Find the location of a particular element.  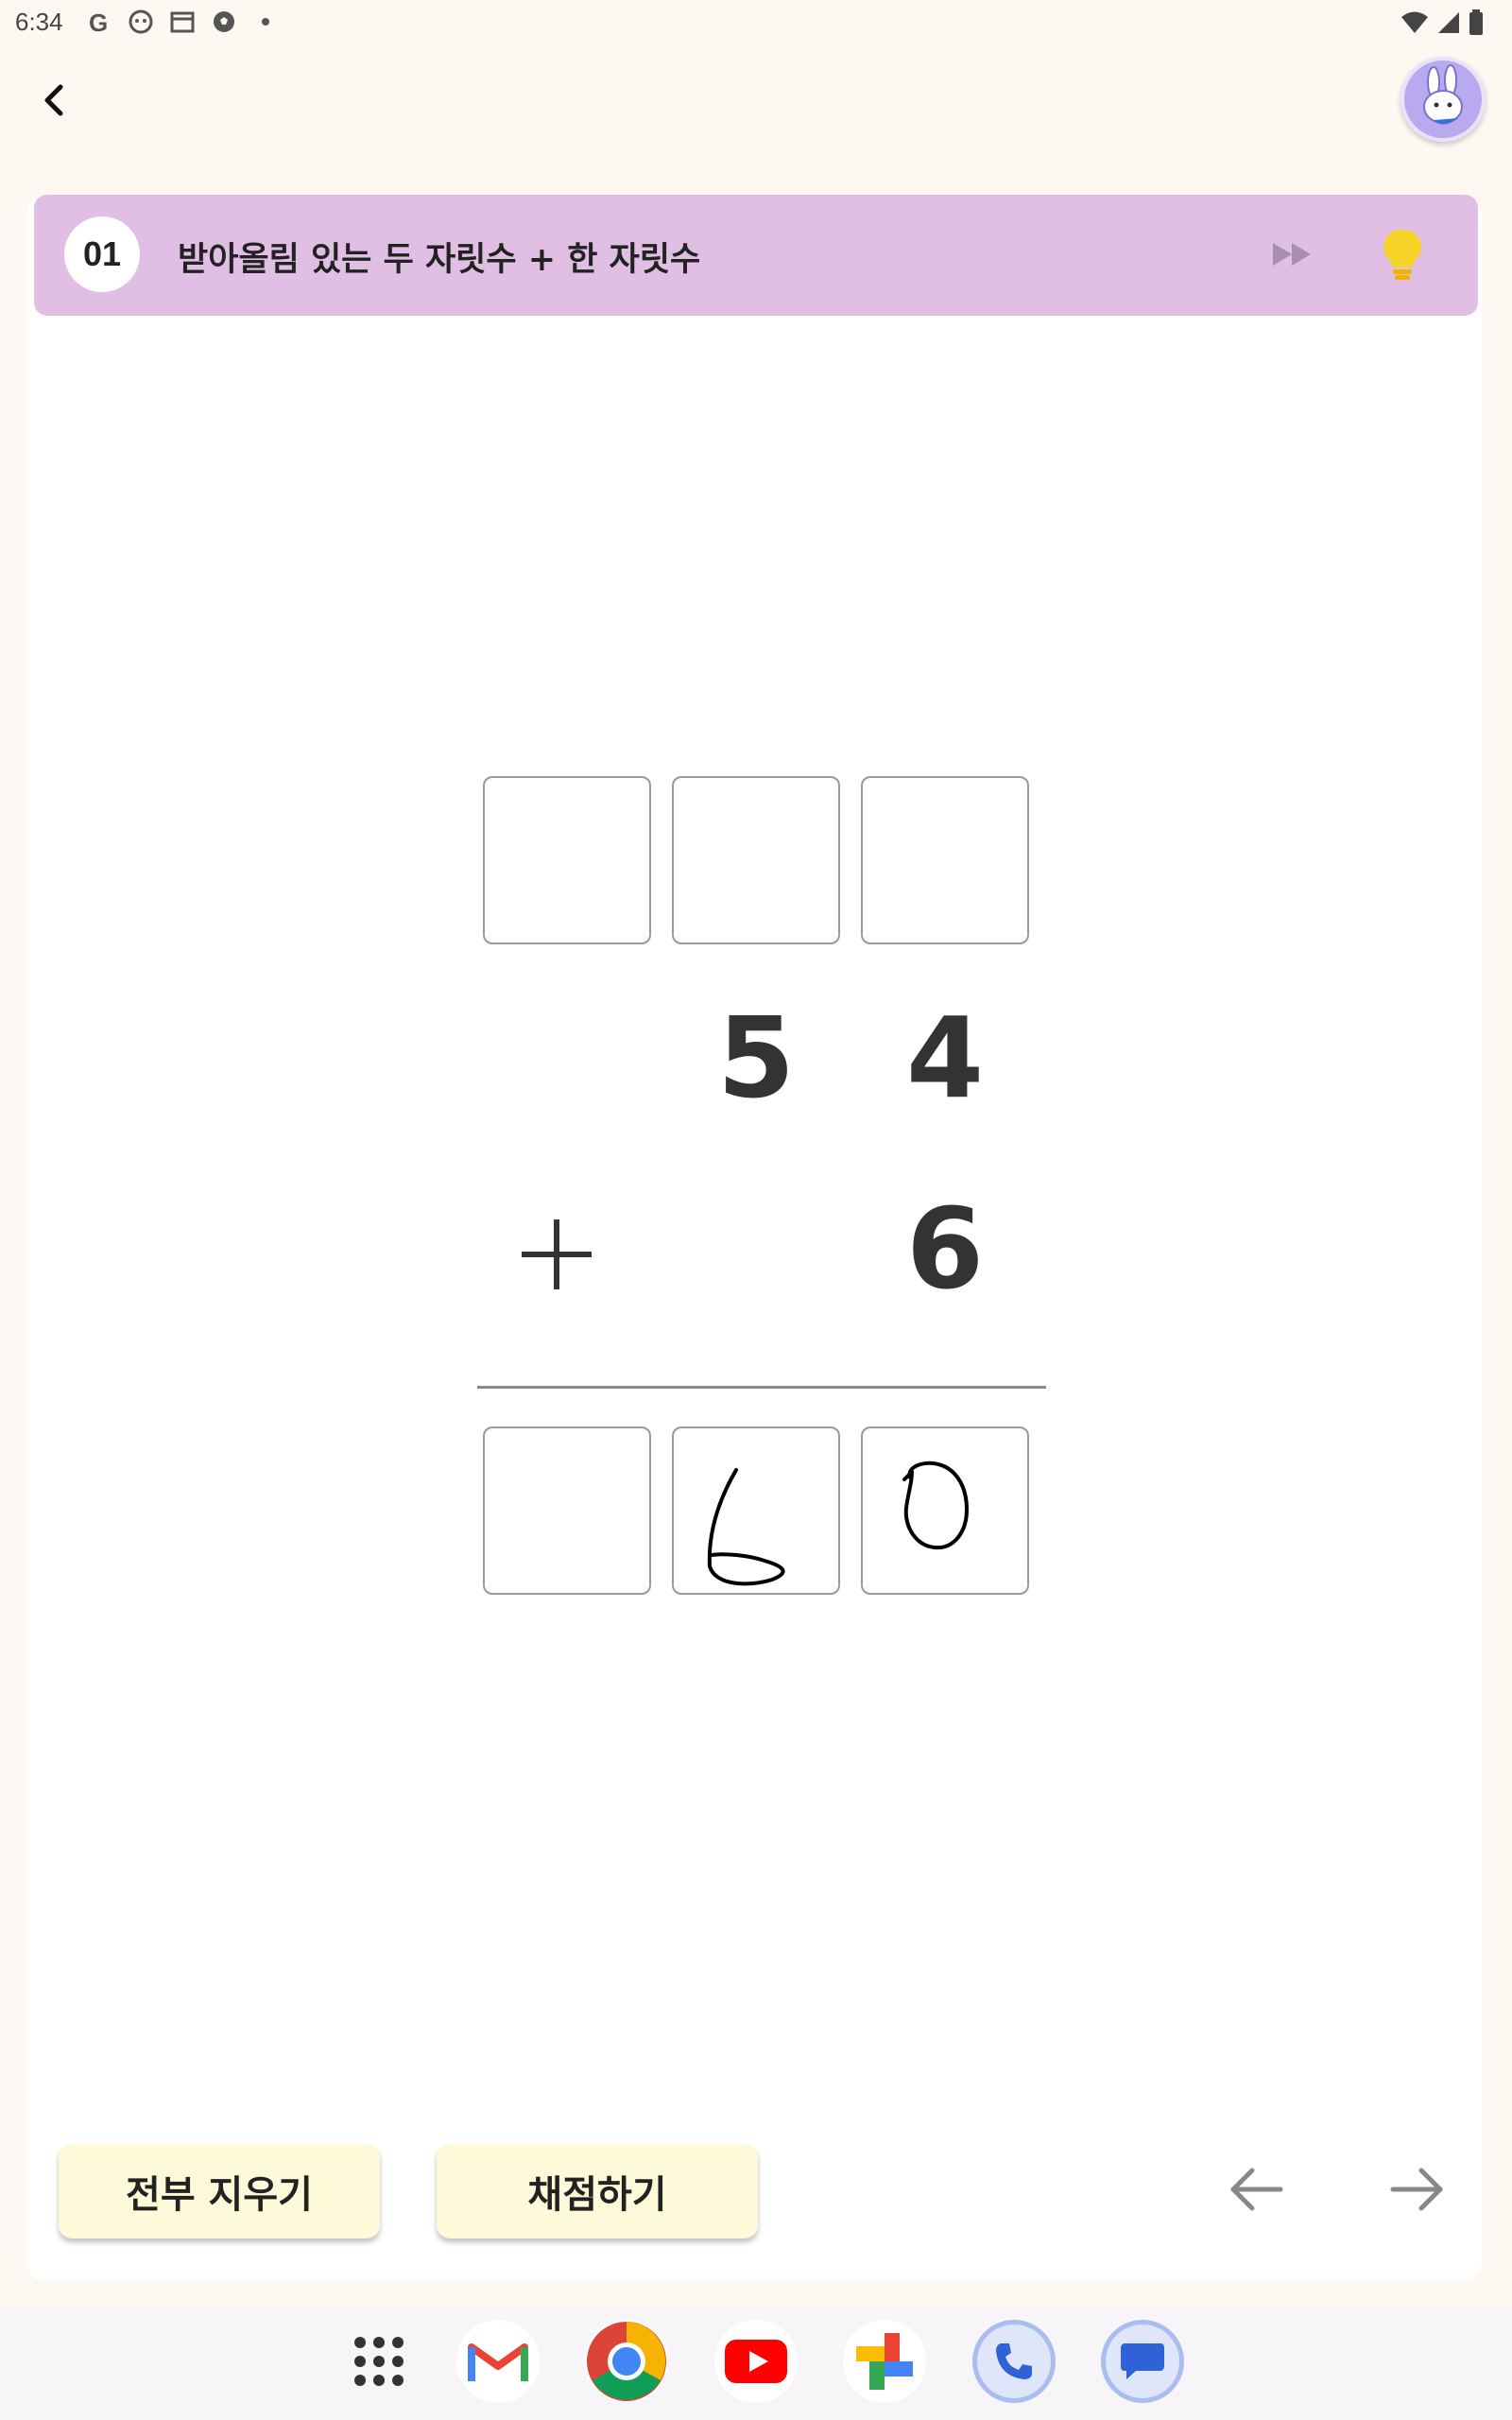

messages-app is located at coordinates (1142, 2361).